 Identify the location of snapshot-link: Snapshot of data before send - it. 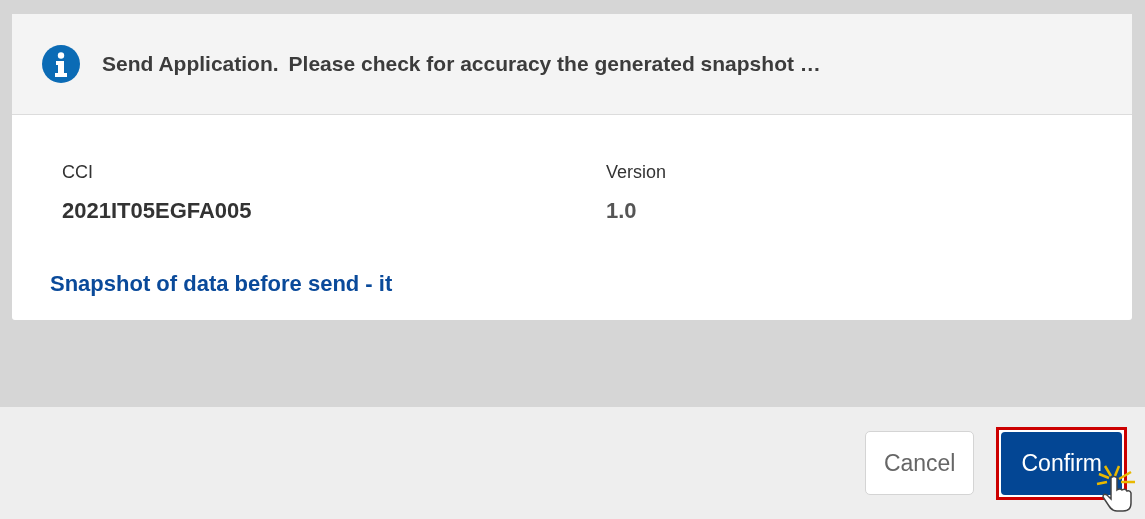
(572, 283).